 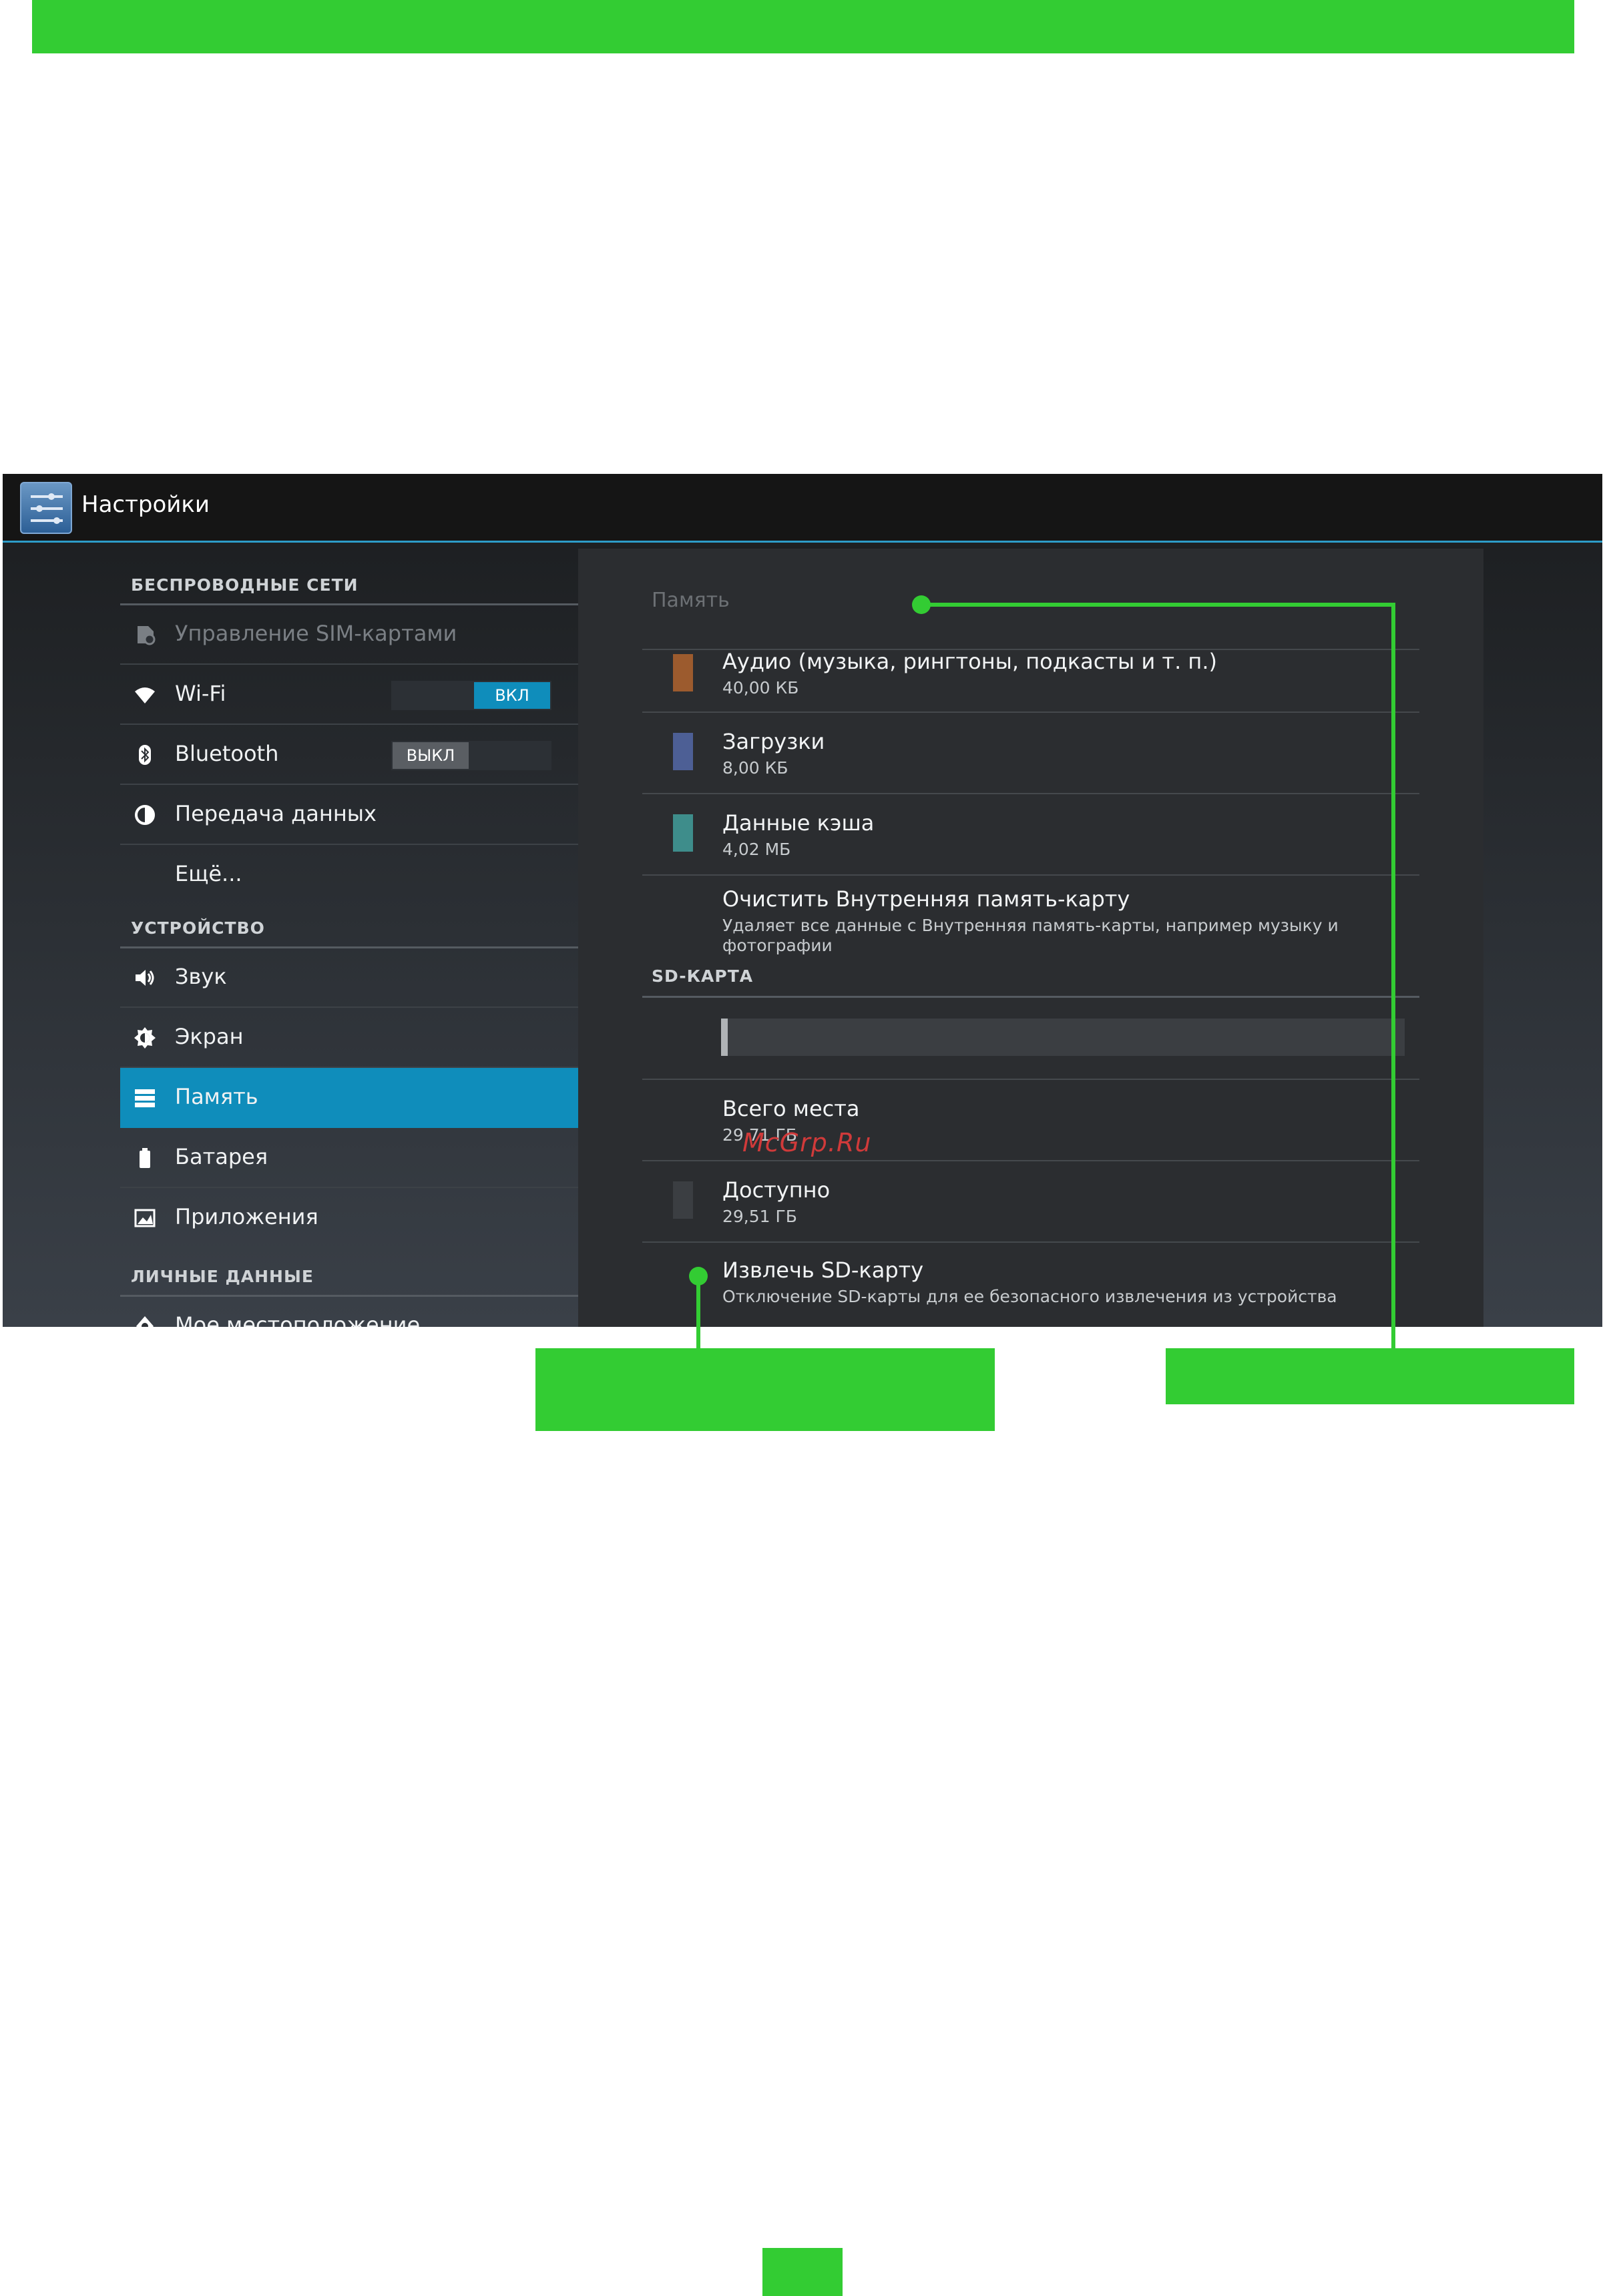 I want to click on sim-card-icon, so click(x=145, y=634).